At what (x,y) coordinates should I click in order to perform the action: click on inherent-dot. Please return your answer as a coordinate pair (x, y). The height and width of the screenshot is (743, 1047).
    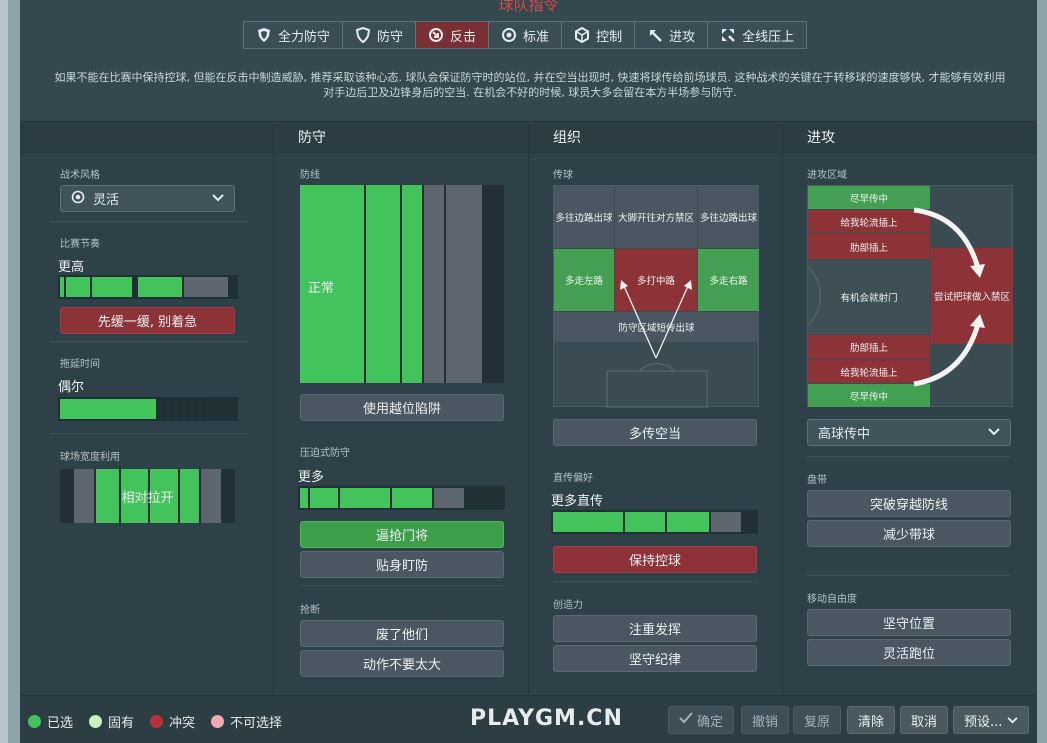
    Looking at the image, I should click on (96, 721).